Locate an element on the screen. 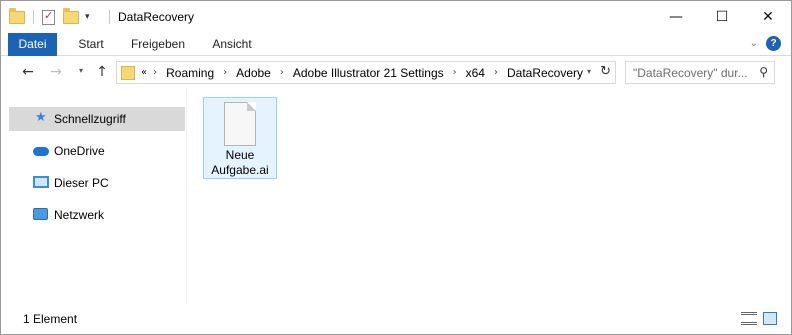 This screenshot has width=792, height=335. address-dropdown-icon: ▾ is located at coordinates (589, 71).